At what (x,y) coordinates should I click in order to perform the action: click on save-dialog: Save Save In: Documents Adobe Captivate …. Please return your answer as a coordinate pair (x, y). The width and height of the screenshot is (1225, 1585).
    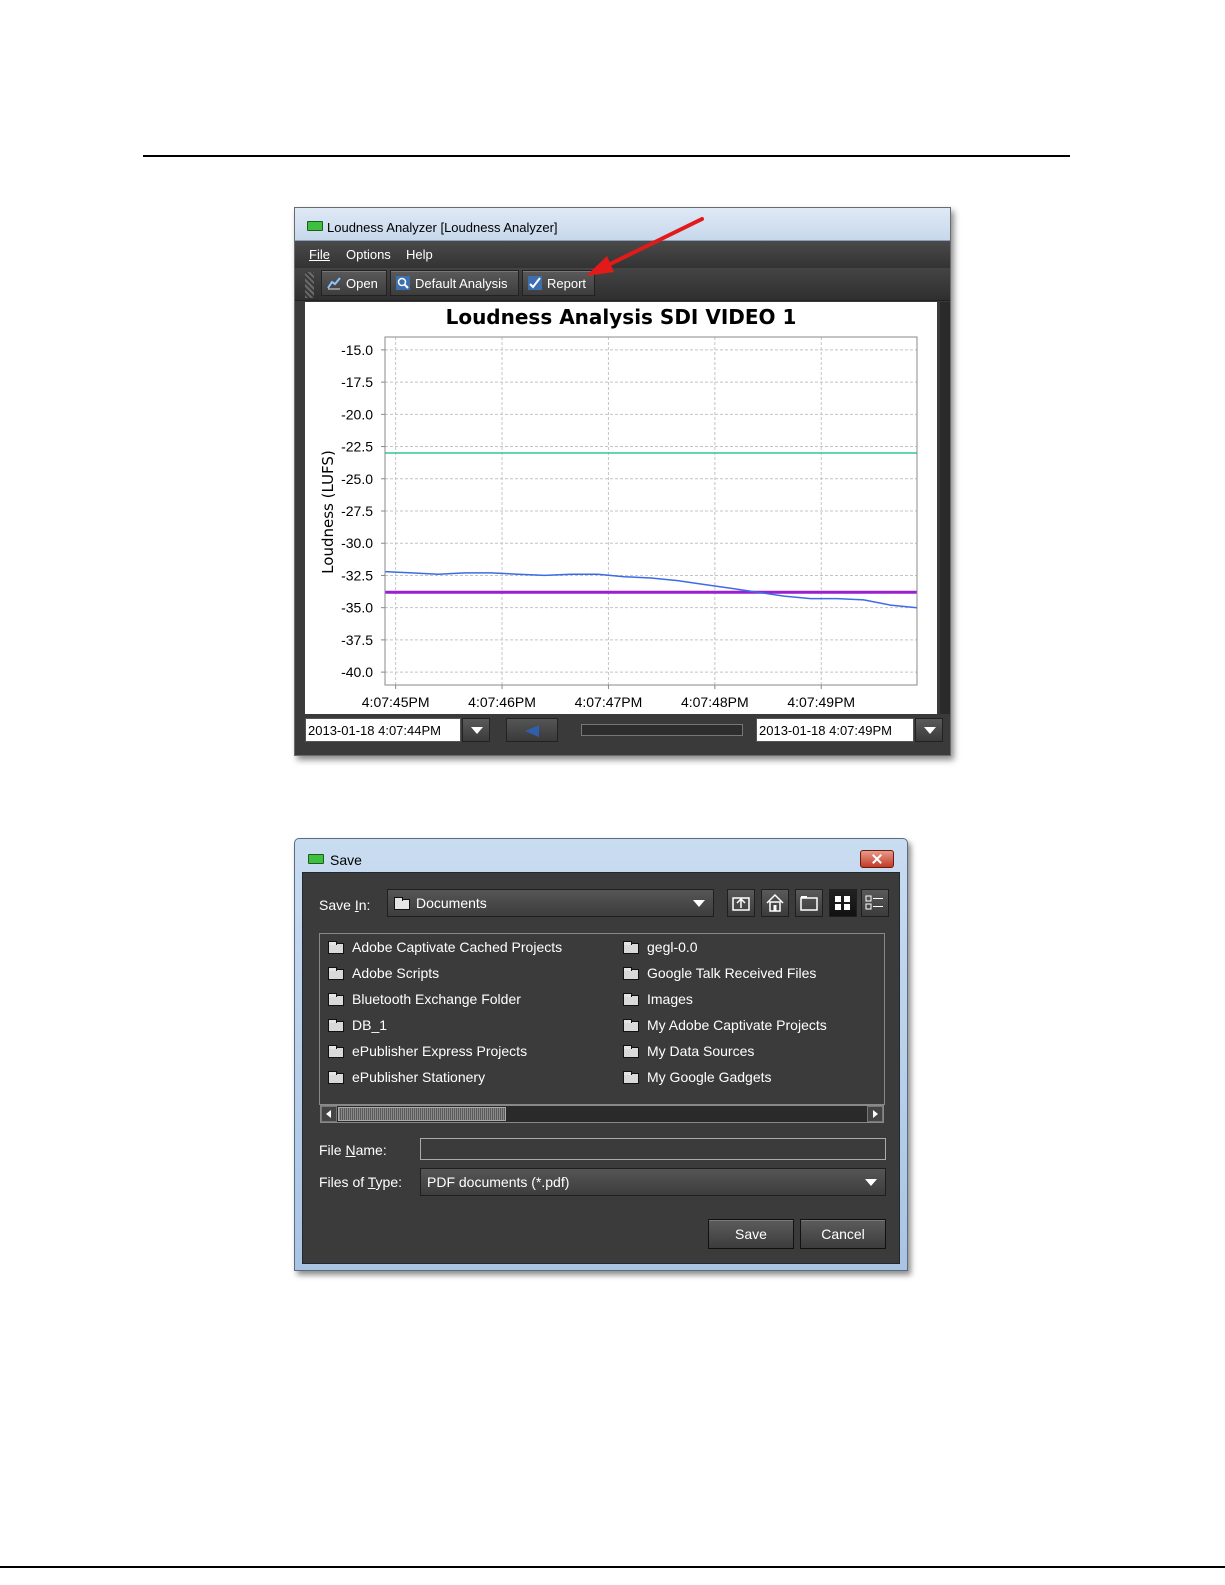
    Looking at the image, I should click on (601, 1054).